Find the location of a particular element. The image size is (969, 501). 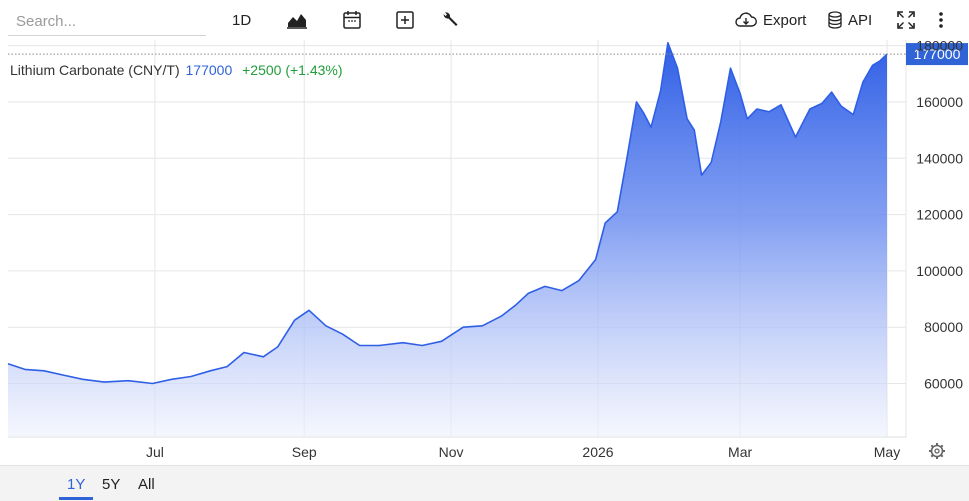

x-tick-label: Jul is located at coordinates (155, 452).